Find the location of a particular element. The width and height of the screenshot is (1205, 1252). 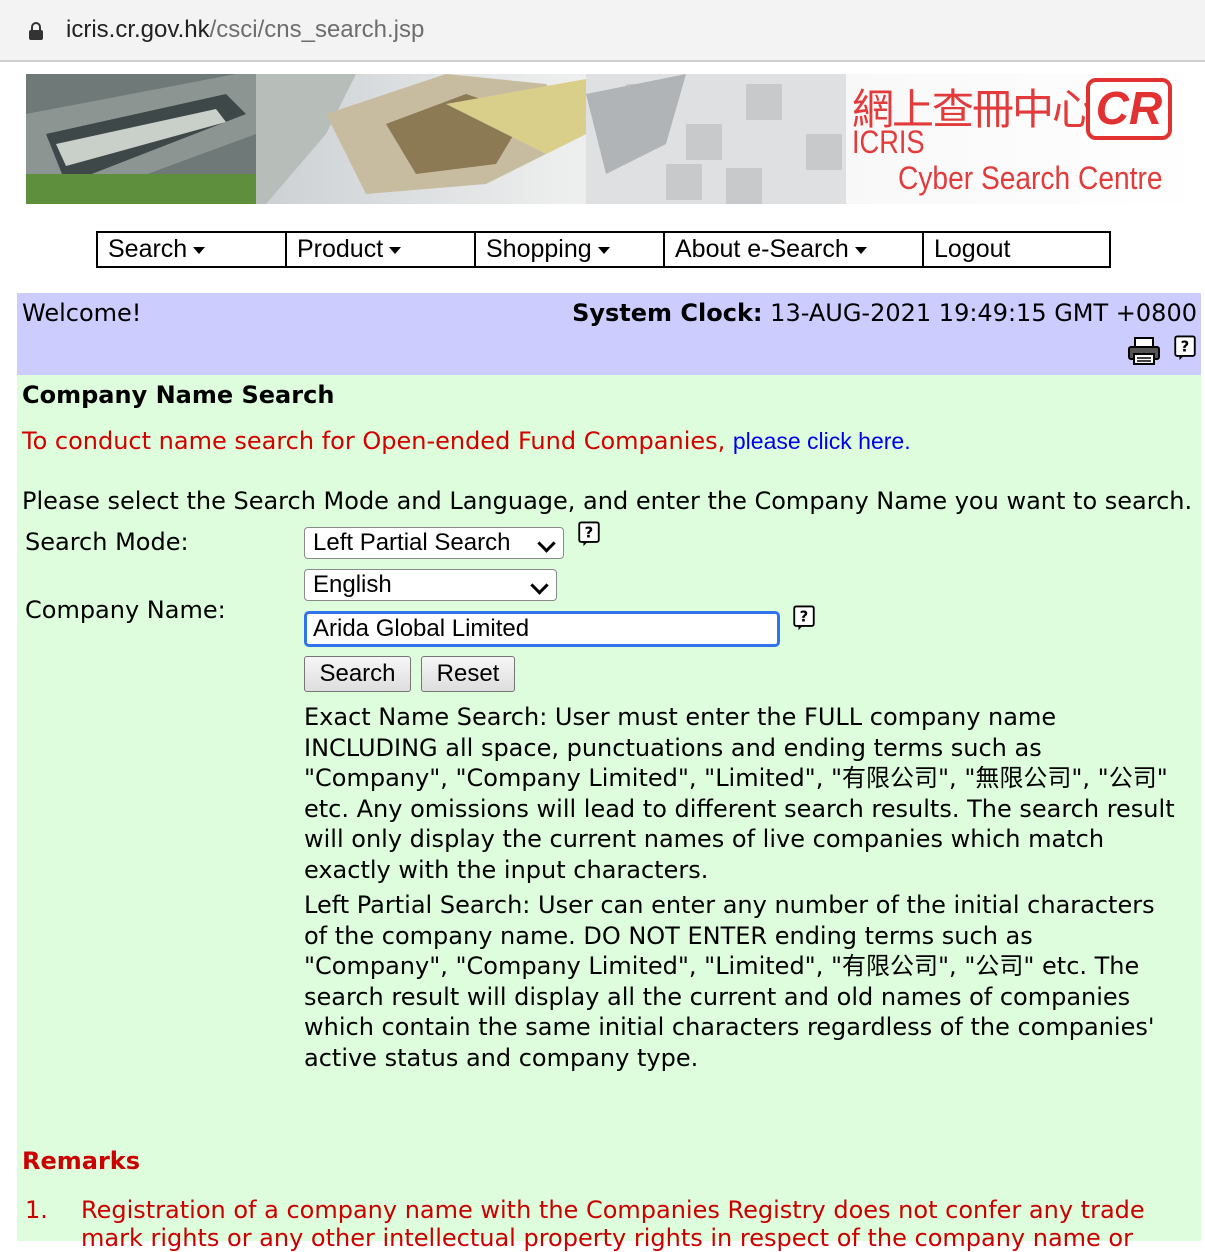

menu-product: Product is located at coordinates (381, 249).